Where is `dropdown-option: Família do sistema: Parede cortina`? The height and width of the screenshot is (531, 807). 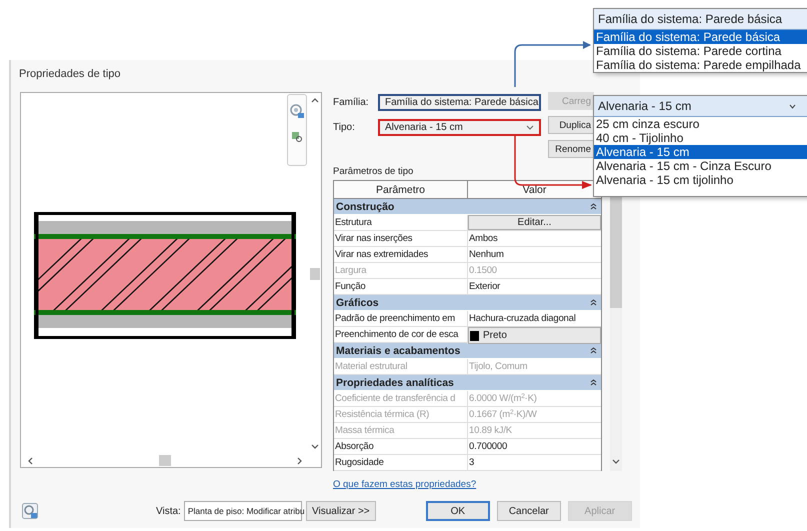
dropdown-option: Família do sistema: Parede cortina is located at coordinates (700, 51).